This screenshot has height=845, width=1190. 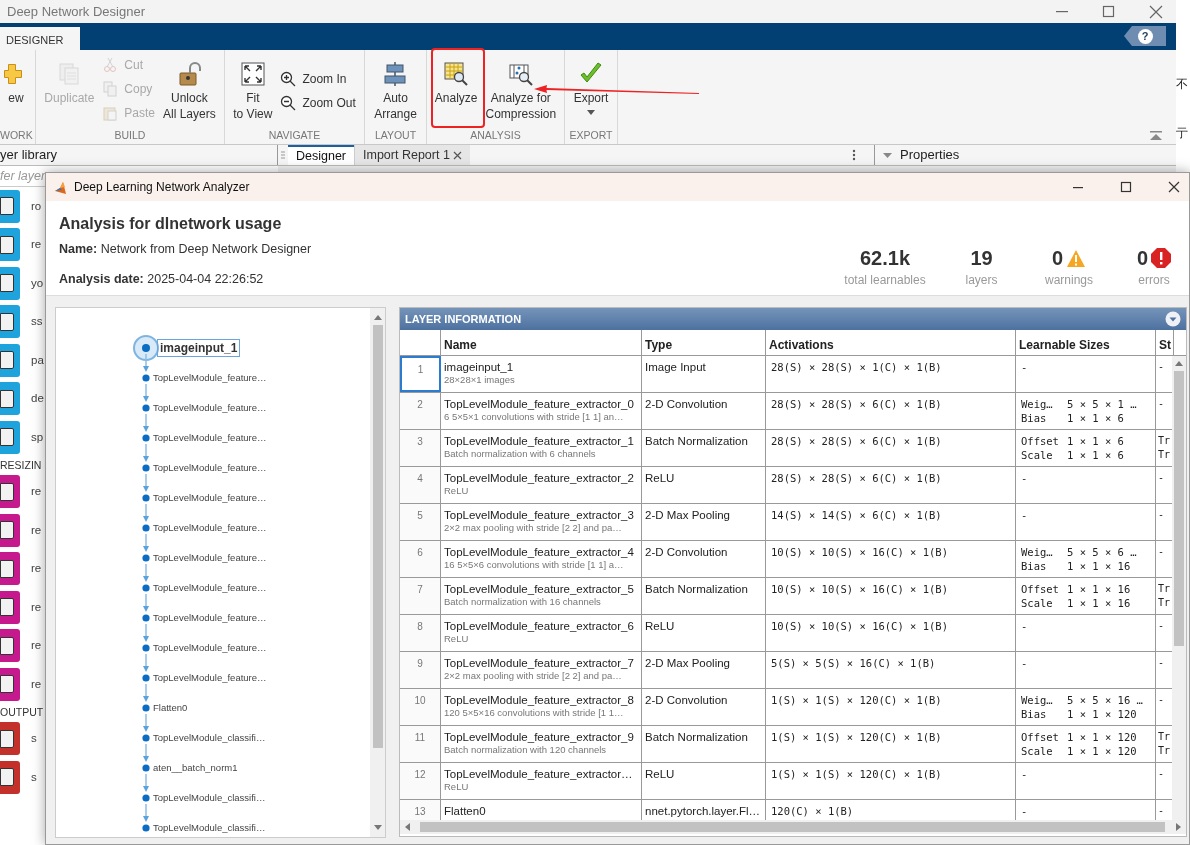 I want to click on ribbon-button: Zoom In, so click(x=318, y=79).